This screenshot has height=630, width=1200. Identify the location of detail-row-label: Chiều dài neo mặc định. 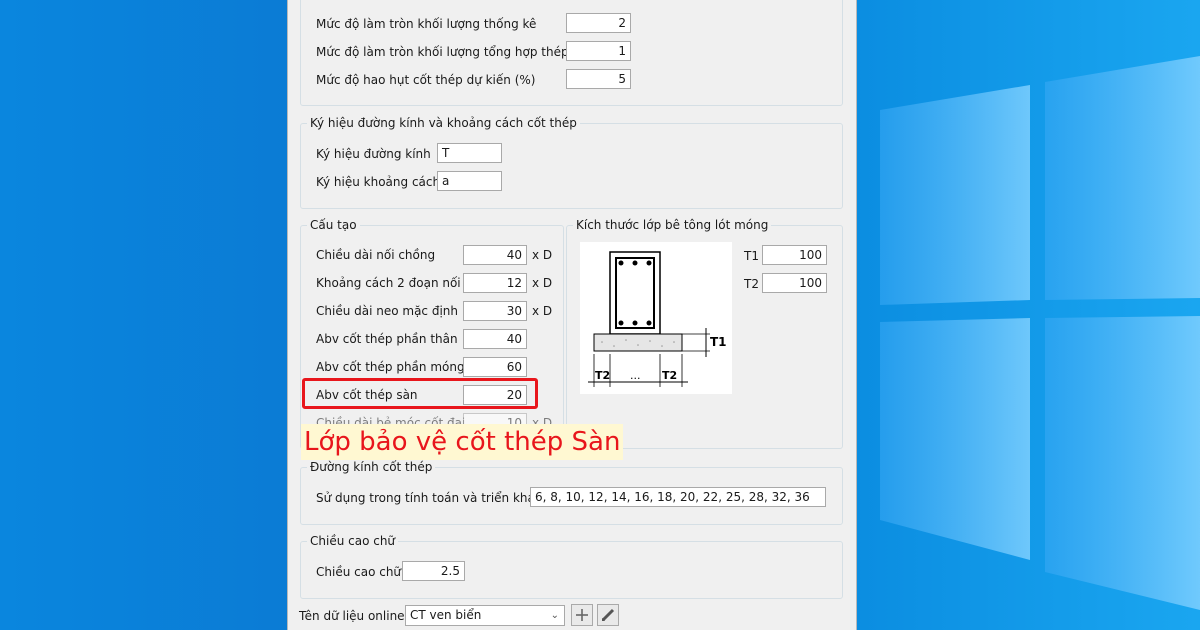
(387, 311).